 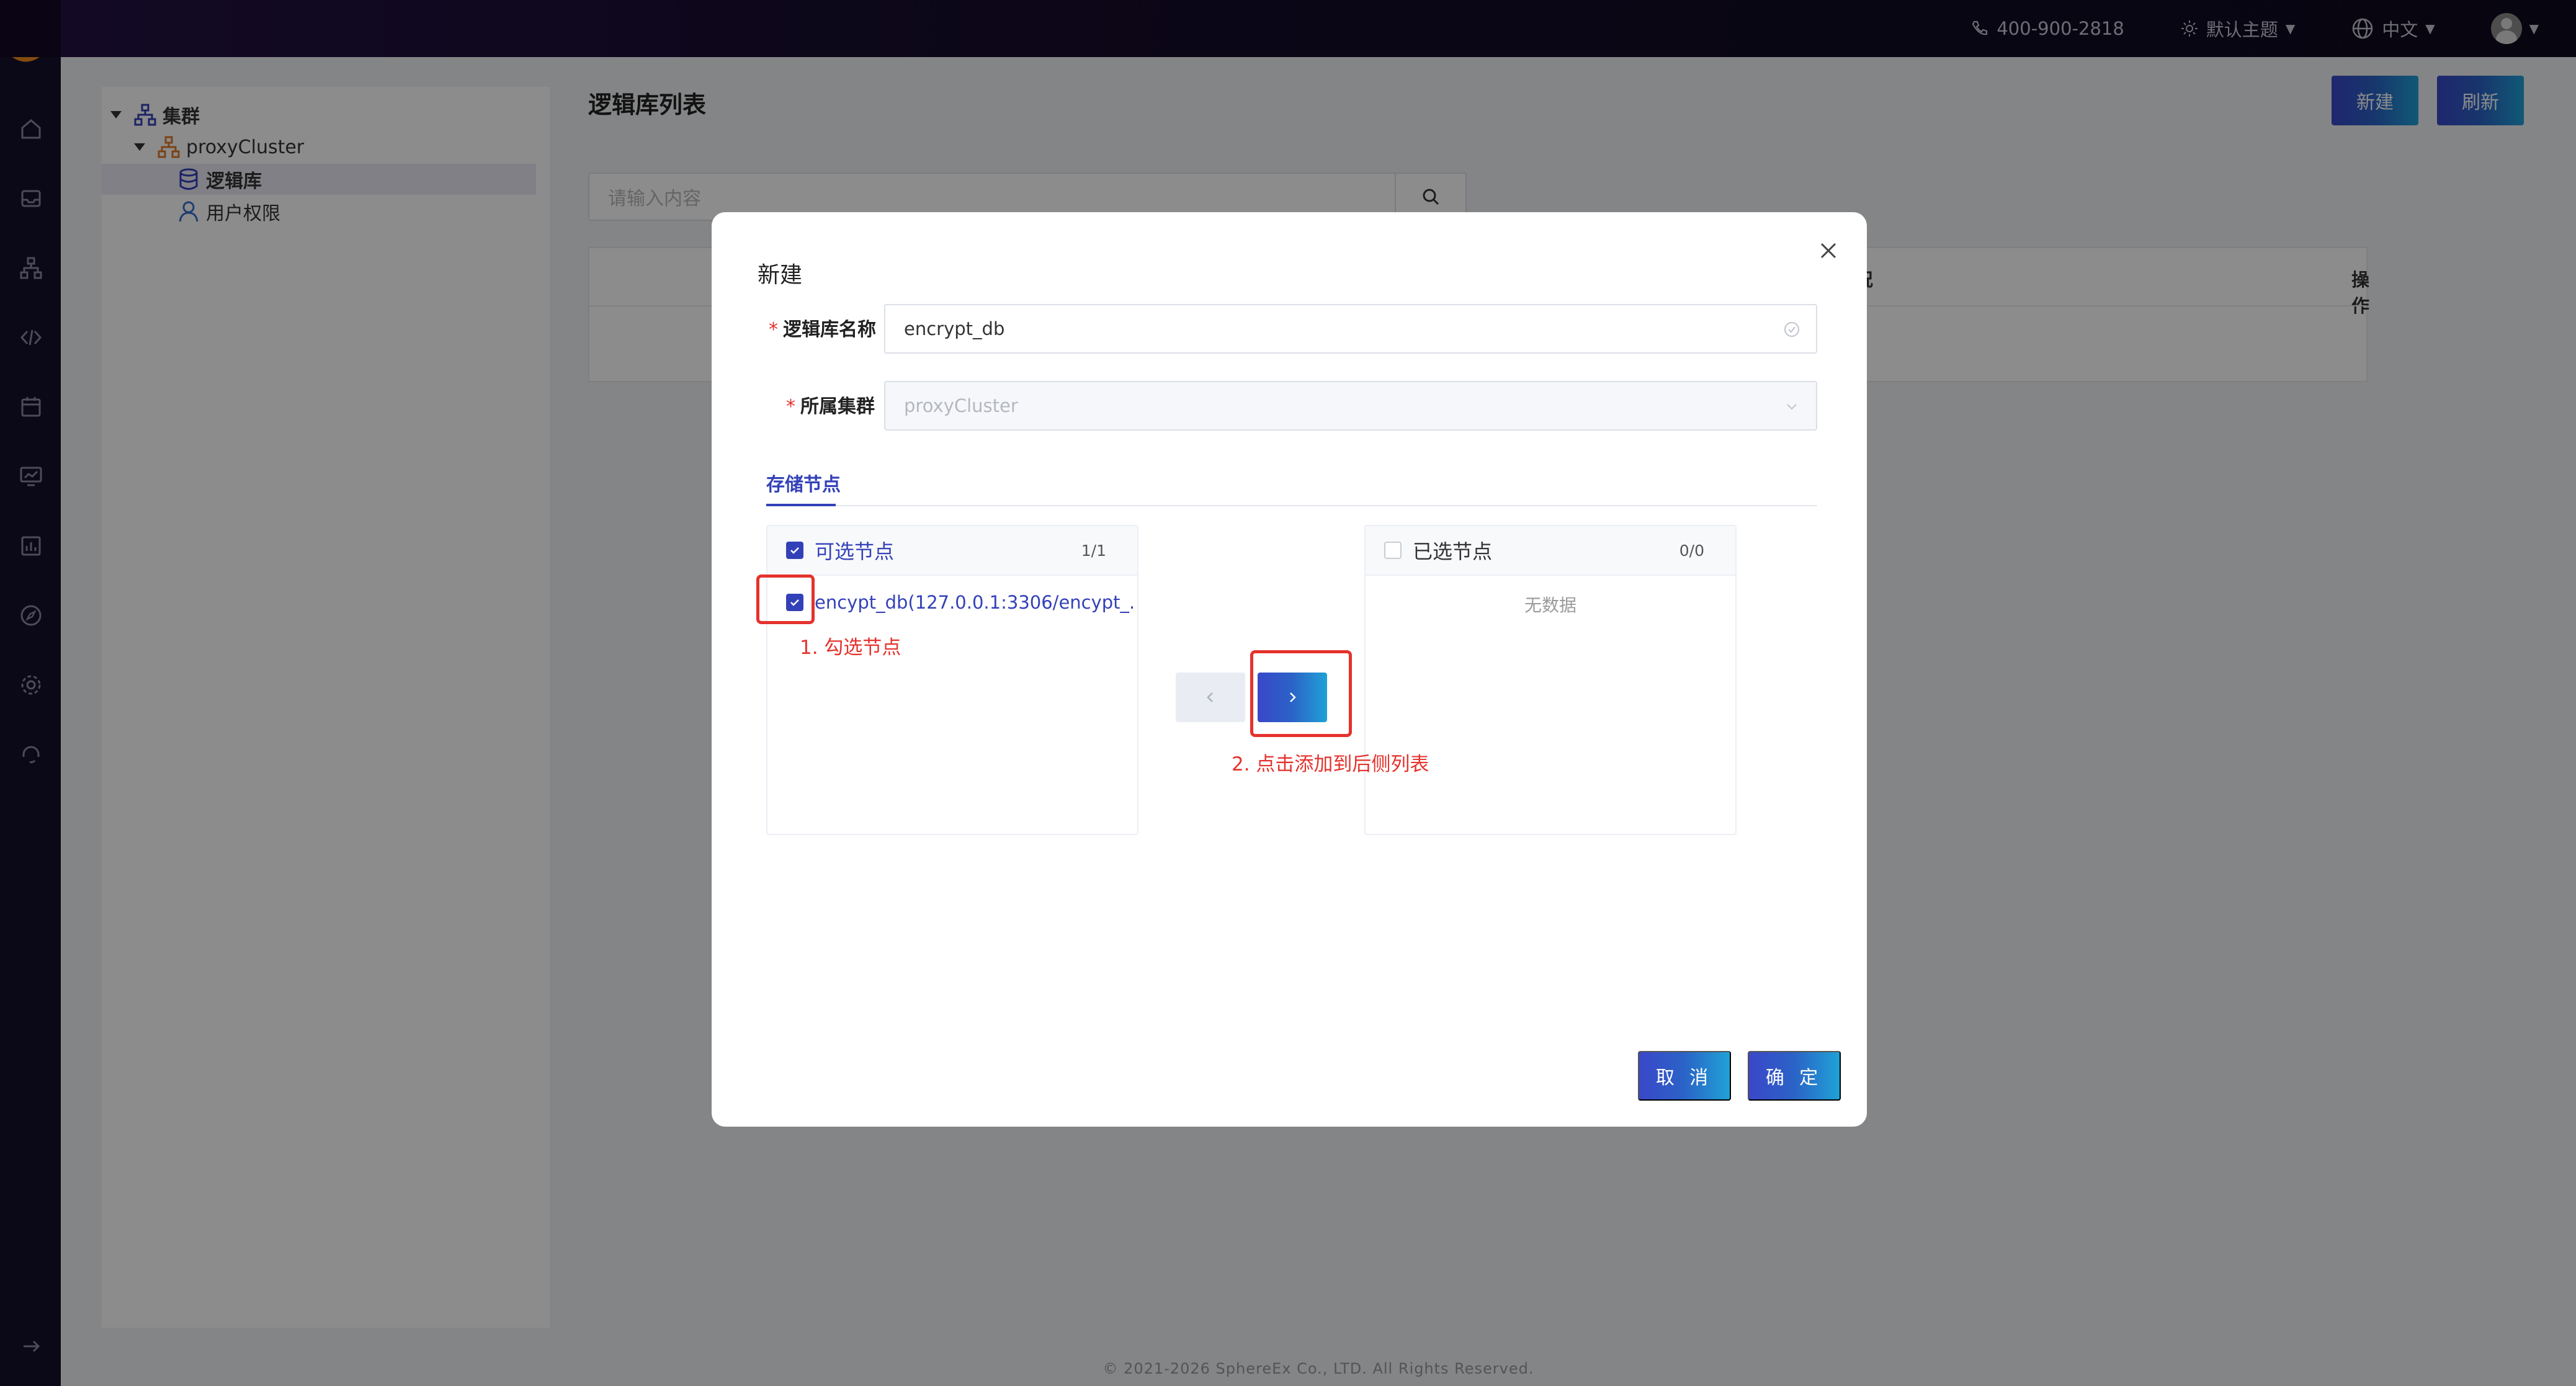 I want to click on logic-db-name-label: * 逻辑库名称, so click(x=822, y=327).